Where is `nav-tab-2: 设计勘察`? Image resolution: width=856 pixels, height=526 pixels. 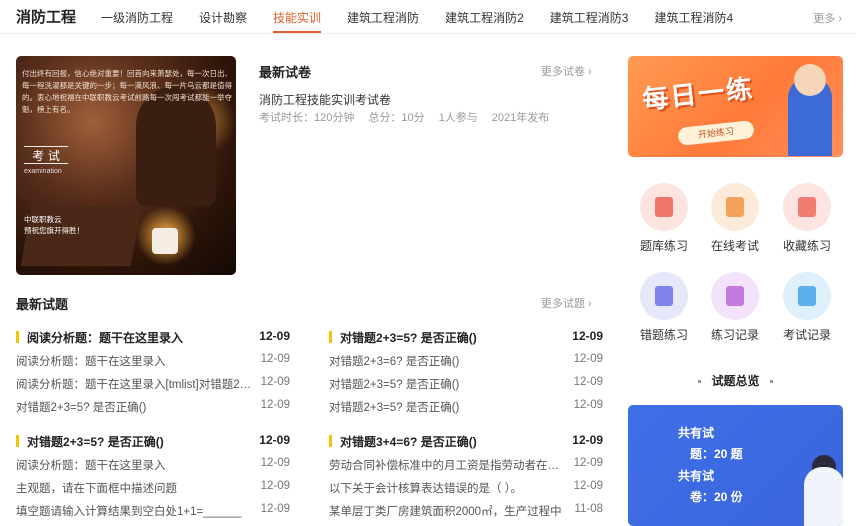 nav-tab-2: 设计勘察 is located at coordinates (223, 21).